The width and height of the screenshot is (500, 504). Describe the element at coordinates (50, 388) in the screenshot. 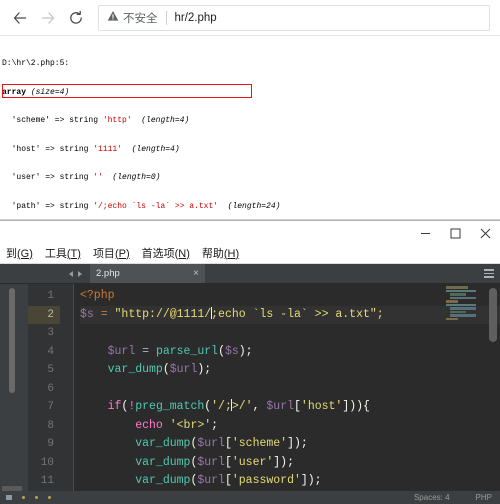

I see `line-number: 6` at that location.